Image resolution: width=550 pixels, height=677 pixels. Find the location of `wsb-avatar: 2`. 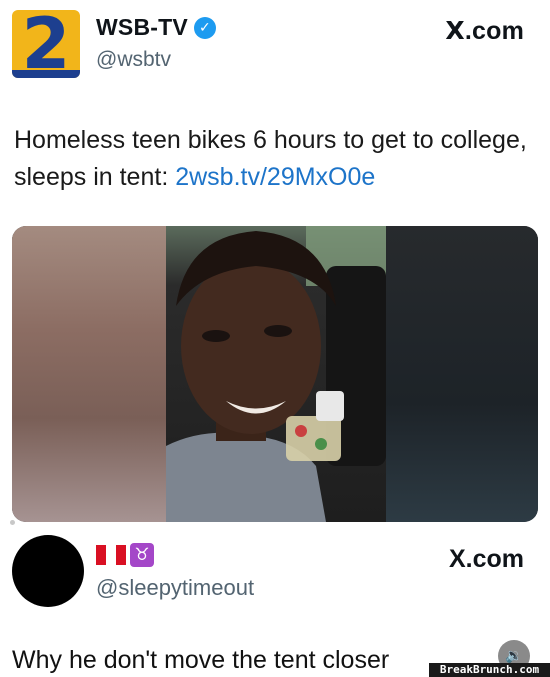

wsb-avatar: 2 is located at coordinates (46, 44).